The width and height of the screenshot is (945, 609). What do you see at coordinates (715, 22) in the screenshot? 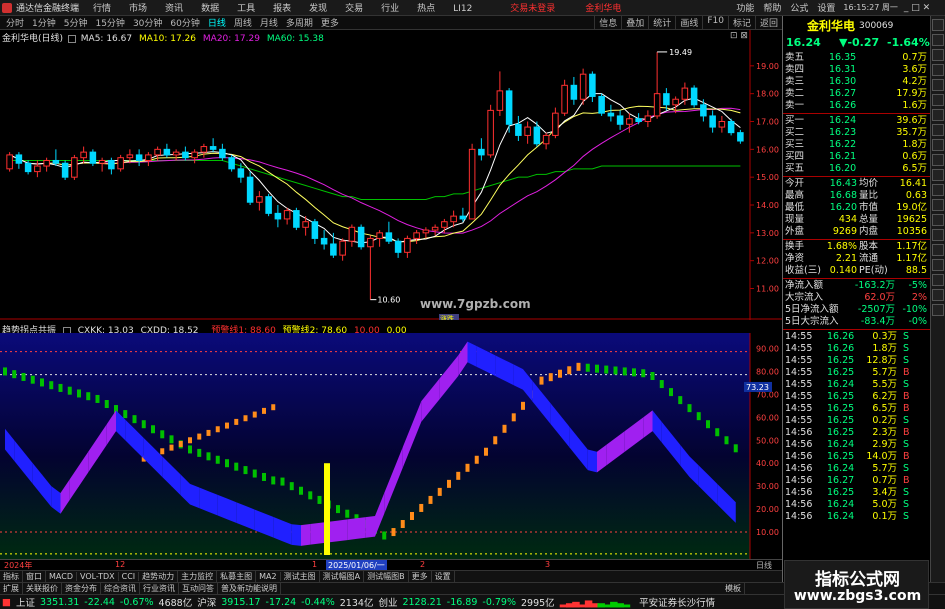
I see `toolbar-button: F10` at bounding box center [715, 22].